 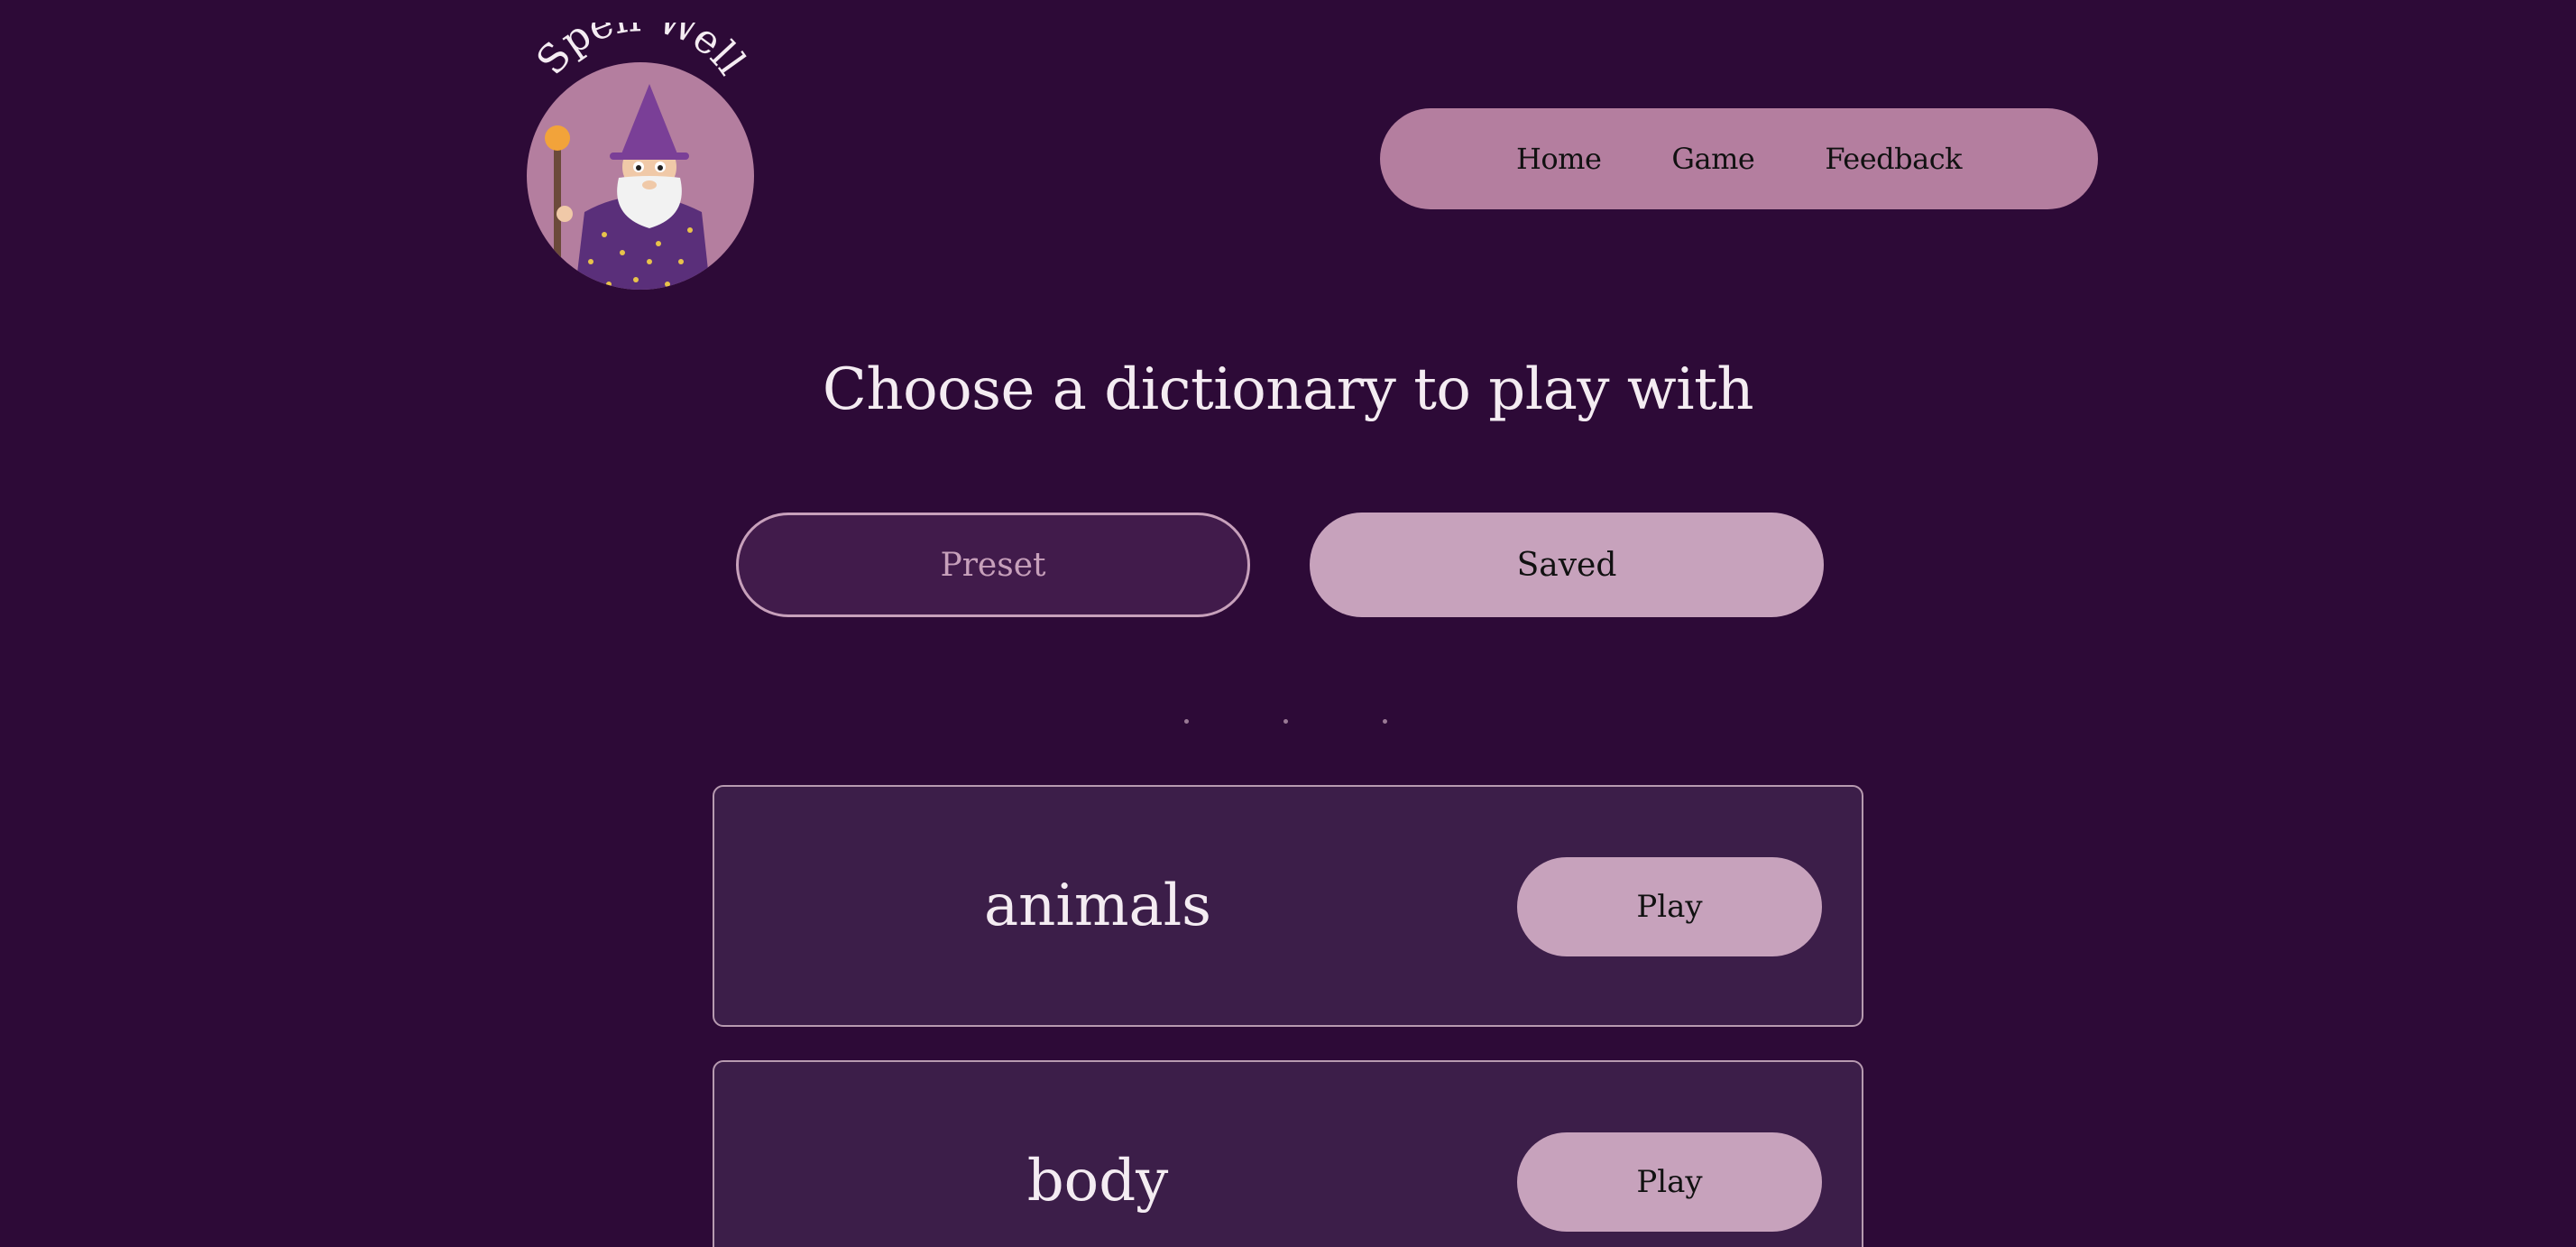 I want to click on tab-saved: Saved, so click(x=1567, y=565).